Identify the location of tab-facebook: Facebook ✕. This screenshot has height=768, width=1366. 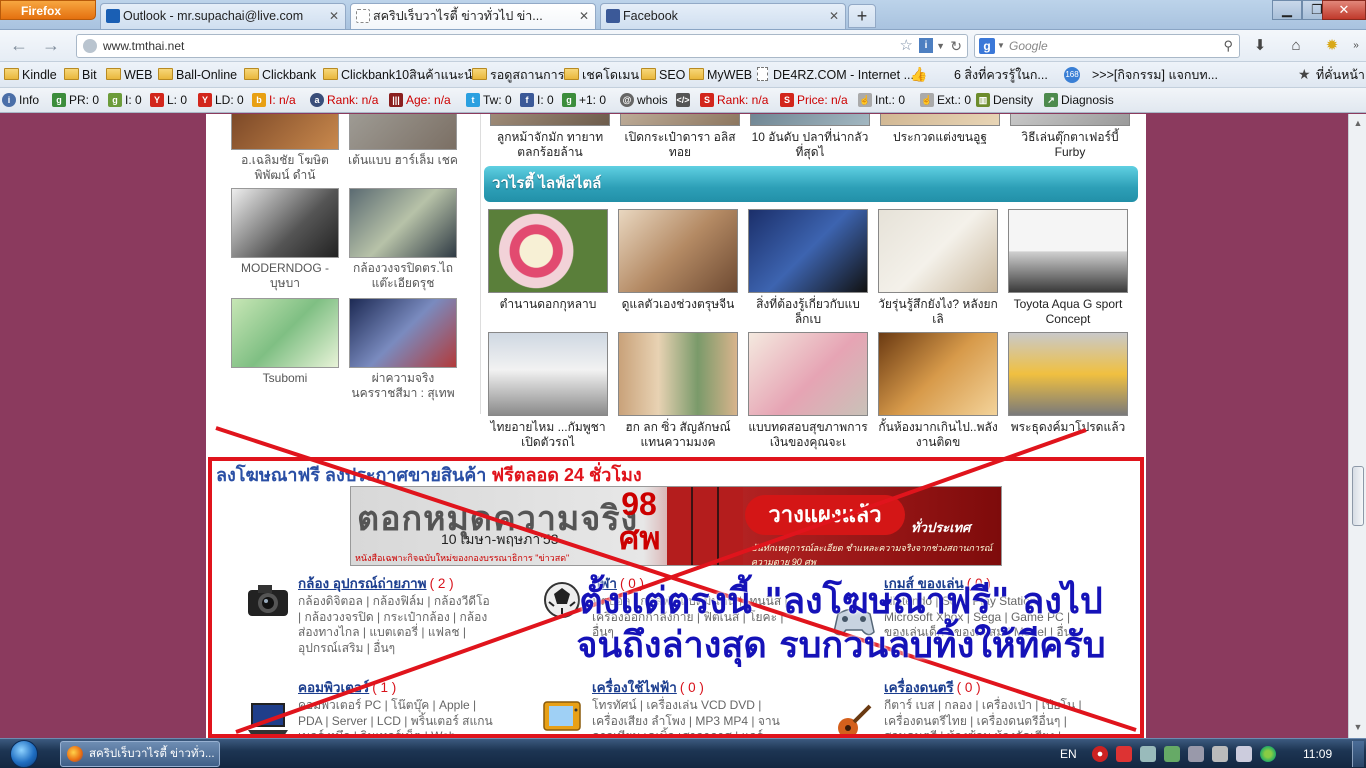
(723, 16).